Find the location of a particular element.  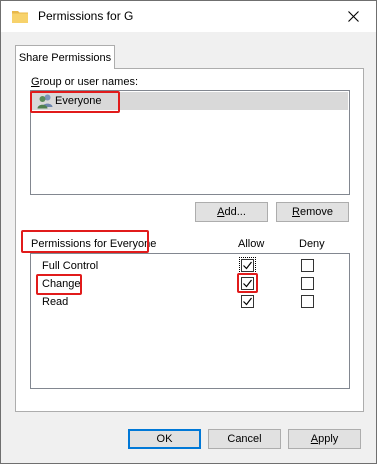

close-icon is located at coordinates (353, 16).